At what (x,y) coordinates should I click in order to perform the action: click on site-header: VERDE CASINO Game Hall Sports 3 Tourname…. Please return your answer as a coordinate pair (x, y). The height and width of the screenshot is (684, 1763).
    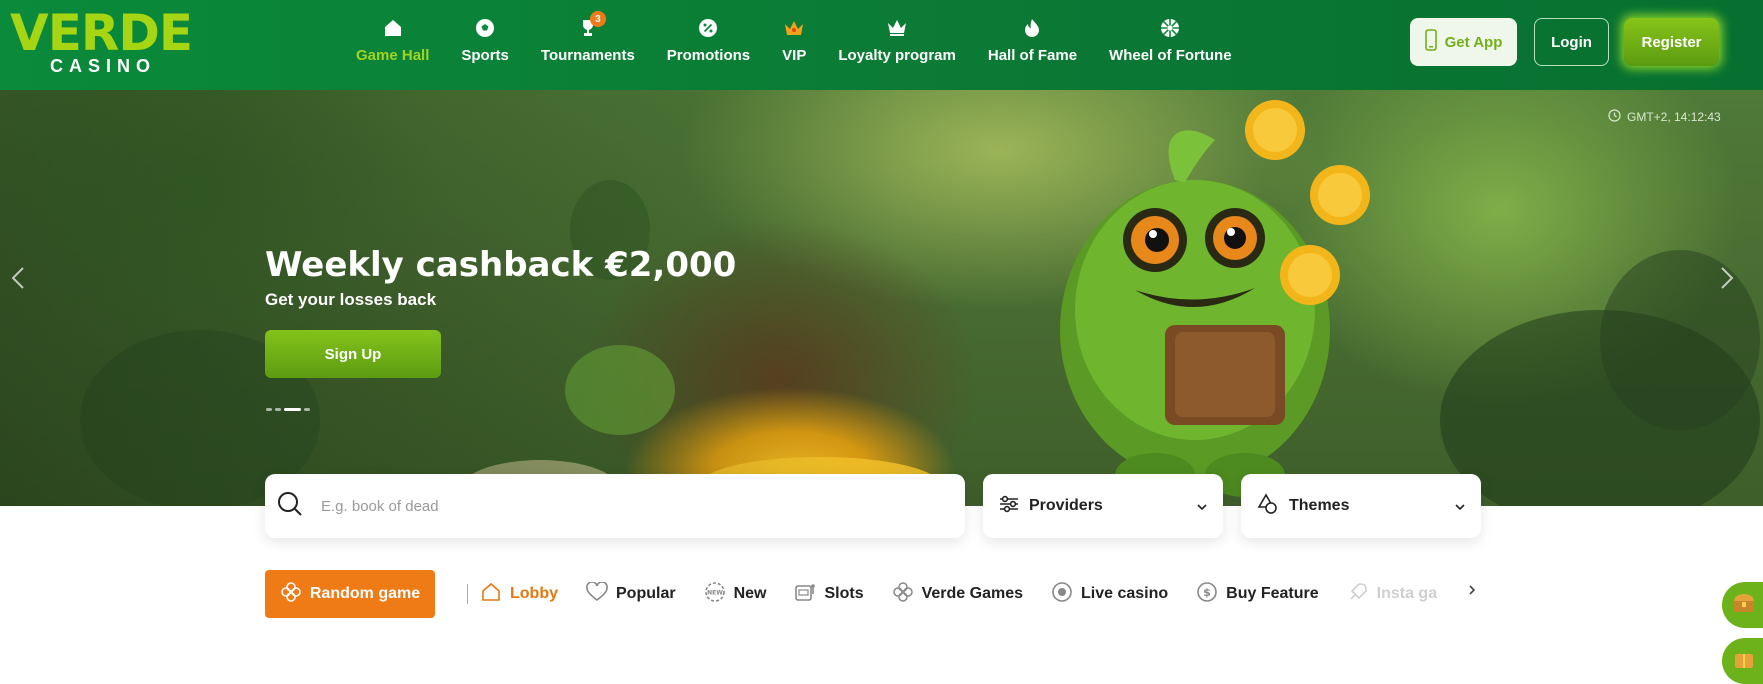
    Looking at the image, I should click on (881, 45).